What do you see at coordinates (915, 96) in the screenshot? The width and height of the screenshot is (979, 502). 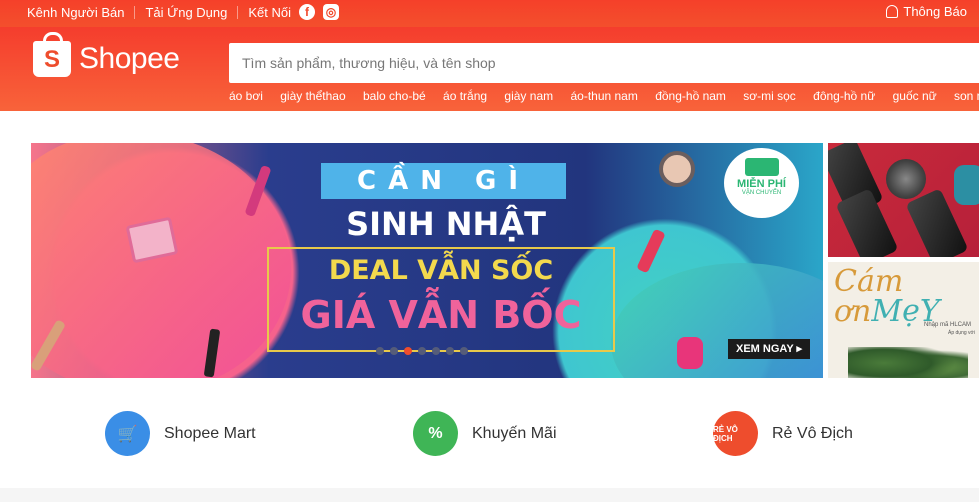 I see `keyword-link: guốc nữ` at bounding box center [915, 96].